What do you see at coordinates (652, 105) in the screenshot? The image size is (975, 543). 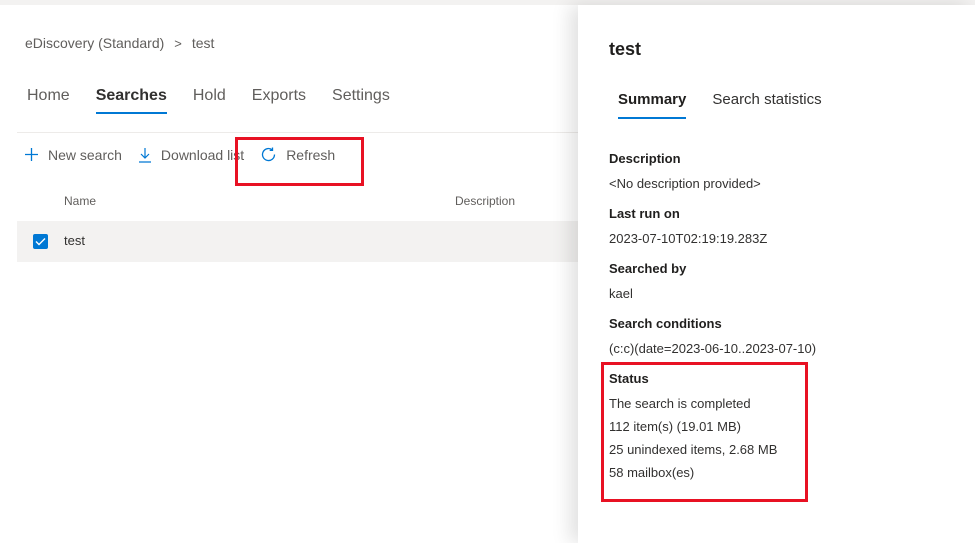 I see `tab-summary: Summary` at bounding box center [652, 105].